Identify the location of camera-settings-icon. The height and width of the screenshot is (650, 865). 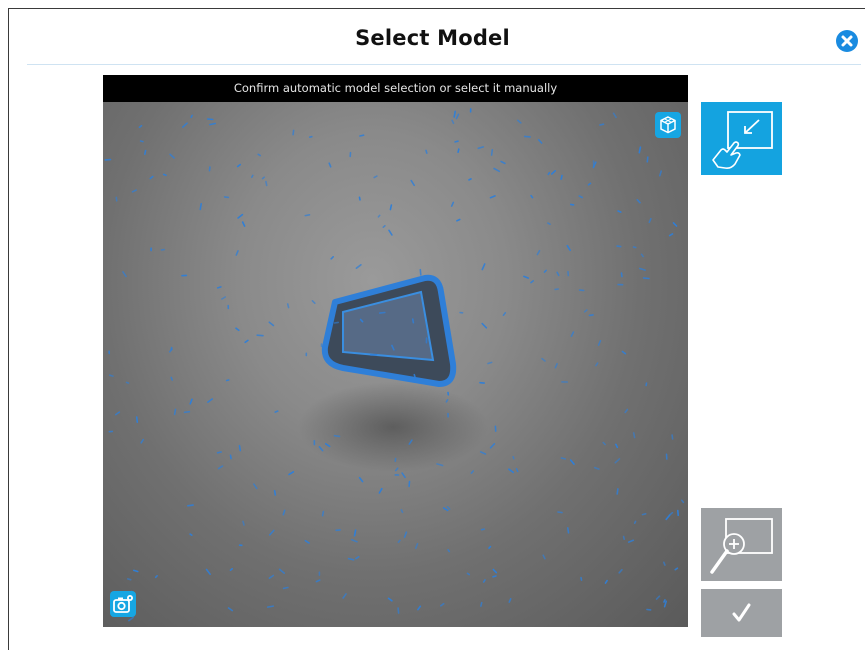
(123, 604).